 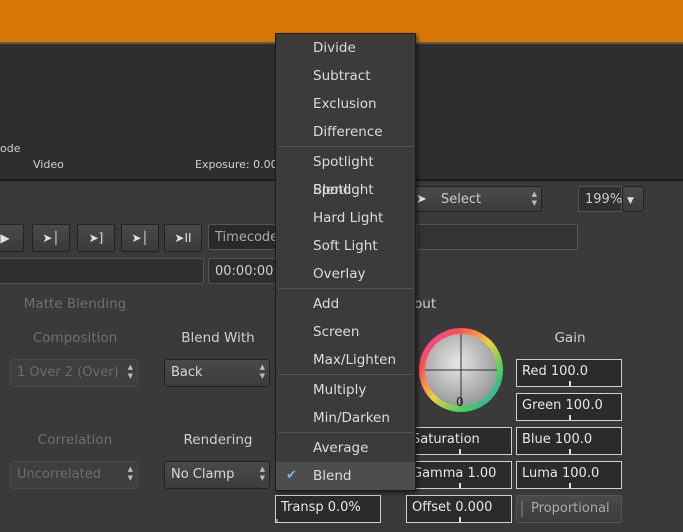 I want to click on transparency-value: Transp 0.0%, so click(x=321, y=507).